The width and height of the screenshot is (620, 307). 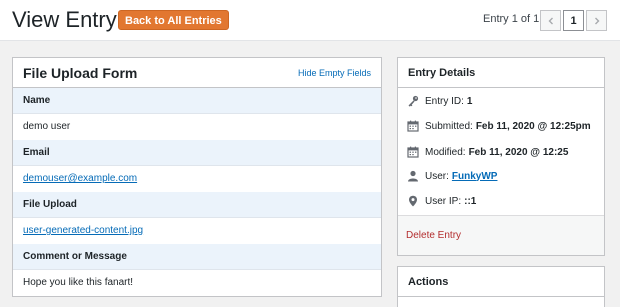 What do you see at coordinates (197, 127) in the screenshot?
I see `field-value-name: demo user` at bounding box center [197, 127].